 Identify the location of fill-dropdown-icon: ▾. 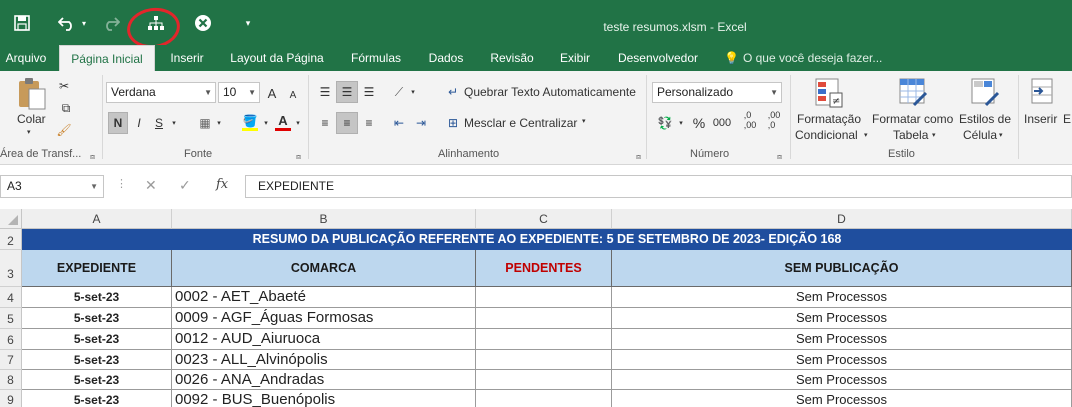
(266, 123).